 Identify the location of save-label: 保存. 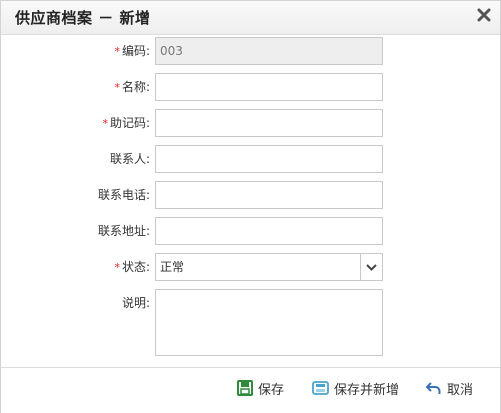
(271, 390).